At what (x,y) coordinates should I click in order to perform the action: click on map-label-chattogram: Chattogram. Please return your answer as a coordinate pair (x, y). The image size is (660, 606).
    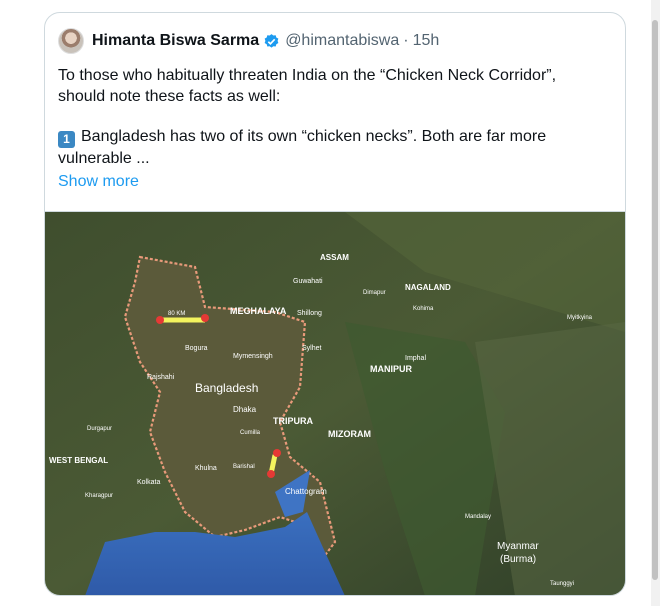
    Looking at the image, I should click on (306, 491).